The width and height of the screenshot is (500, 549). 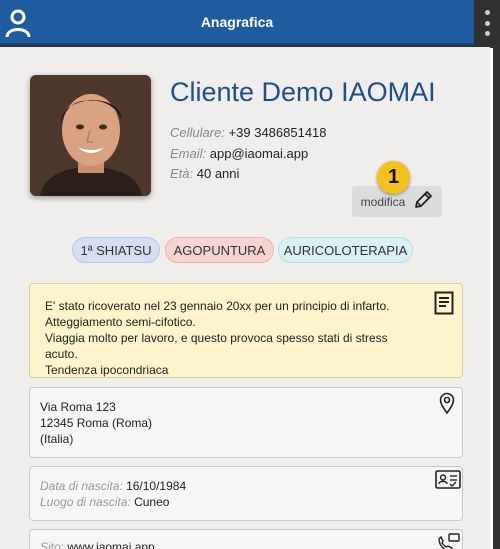 What do you see at coordinates (107, 370) in the screenshot?
I see `note-line: Tendenza ipocondriaca` at bounding box center [107, 370].